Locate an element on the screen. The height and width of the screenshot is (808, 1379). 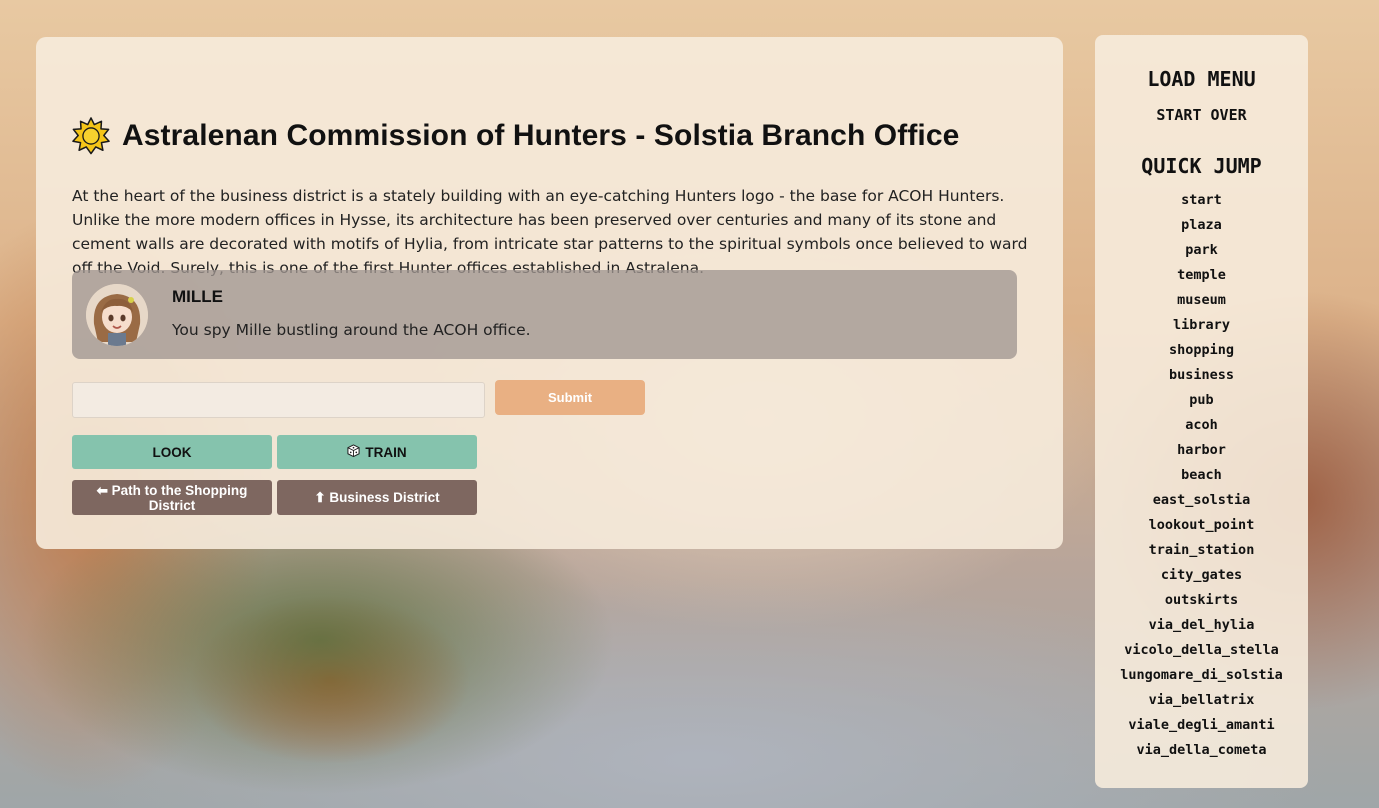
jump-shopping: shopping is located at coordinates (1201, 352).